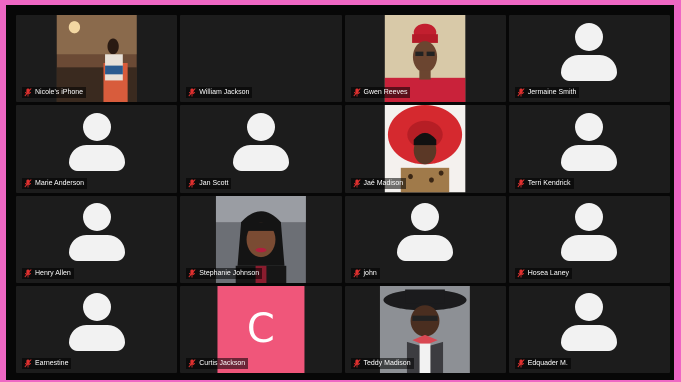 The image size is (681, 382). Describe the element at coordinates (548, 273) in the screenshot. I see `participant-name: Hosea Laney` at that location.